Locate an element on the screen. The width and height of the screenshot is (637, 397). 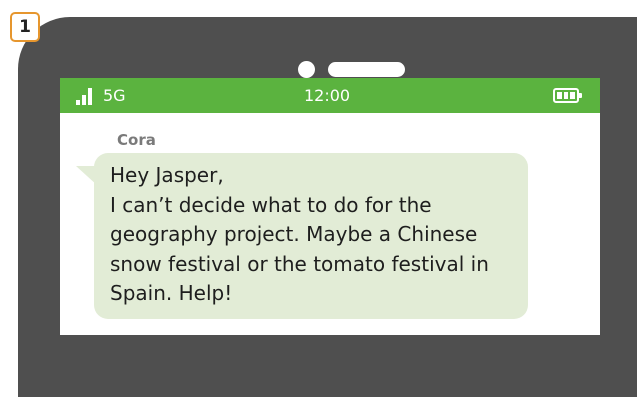
status-time: 12:00 is located at coordinates (327, 95).